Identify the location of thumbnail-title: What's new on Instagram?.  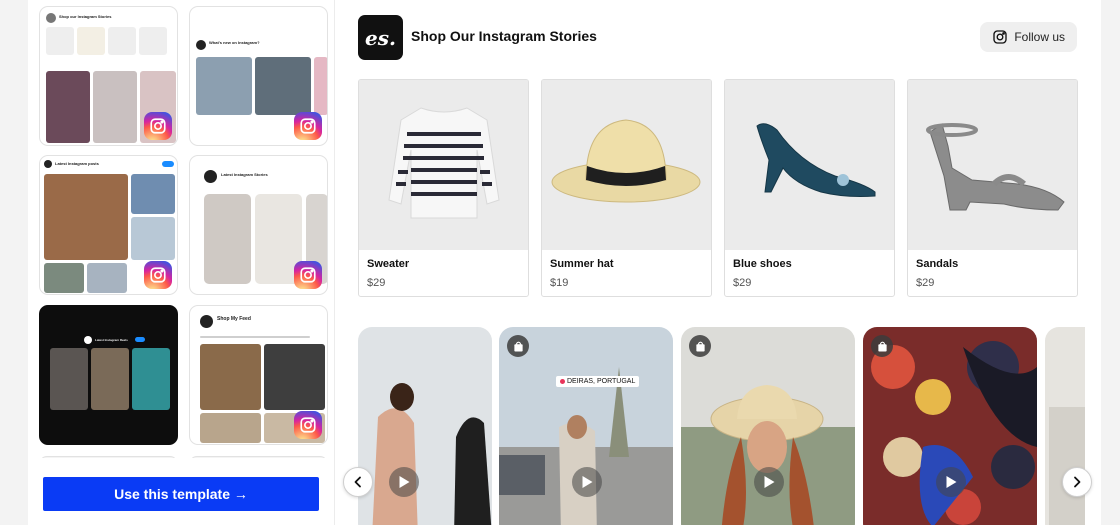
(234, 42).